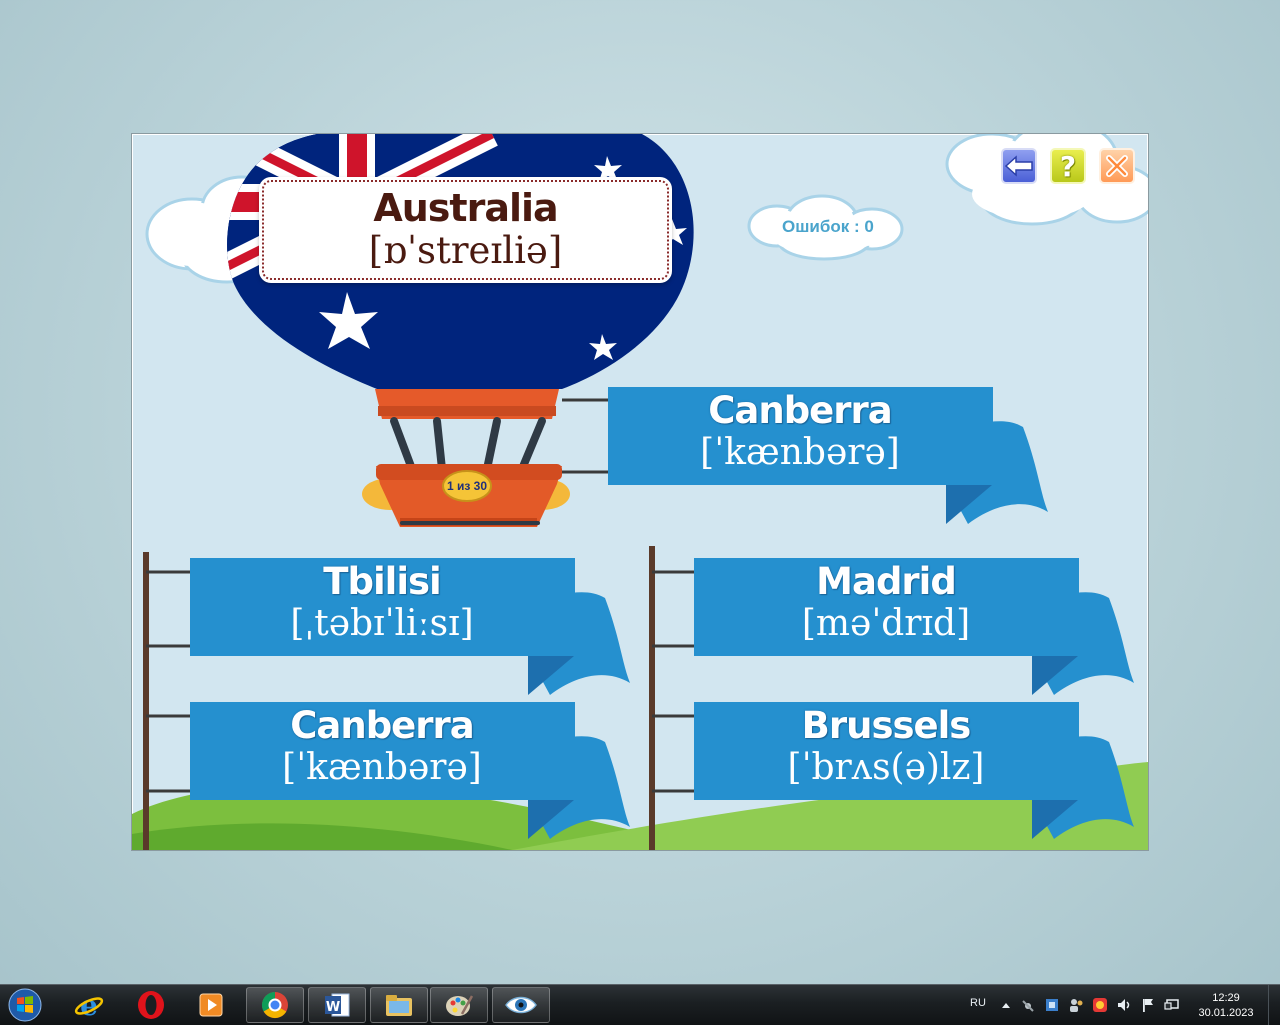  What do you see at coordinates (886, 581) in the screenshot?
I see `answer-word: Madrid` at bounding box center [886, 581].